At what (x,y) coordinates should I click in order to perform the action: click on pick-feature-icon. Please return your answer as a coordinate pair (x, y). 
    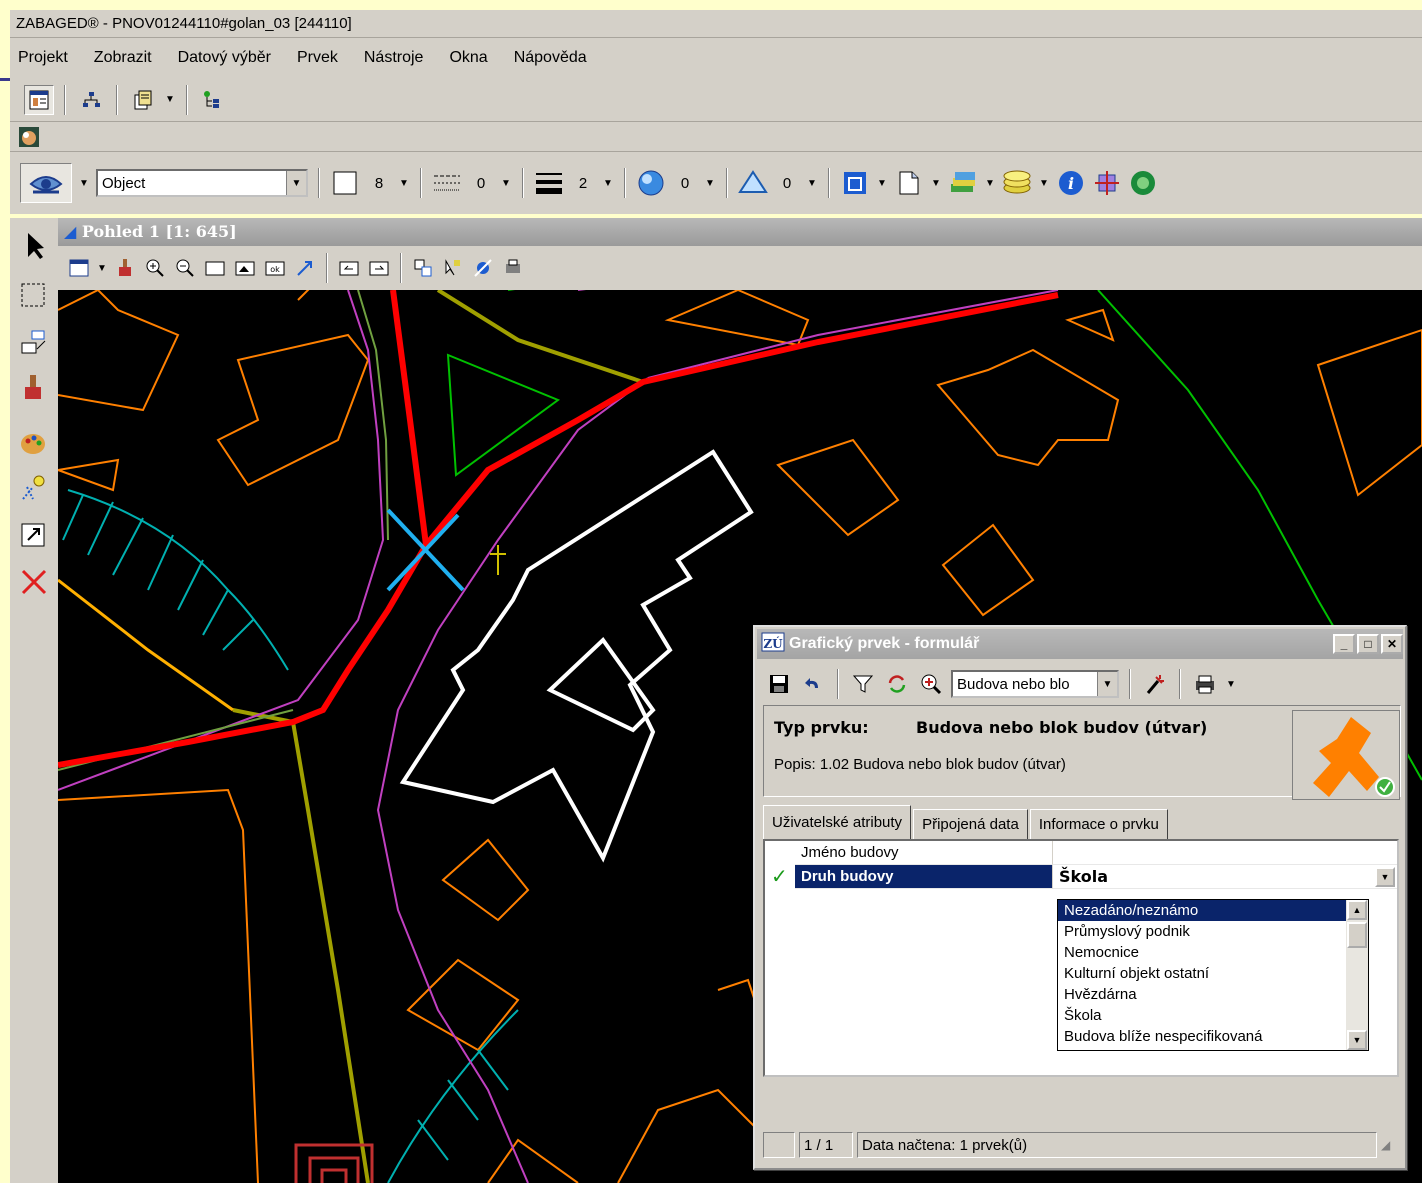
    Looking at the image, I should click on (1155, 684).